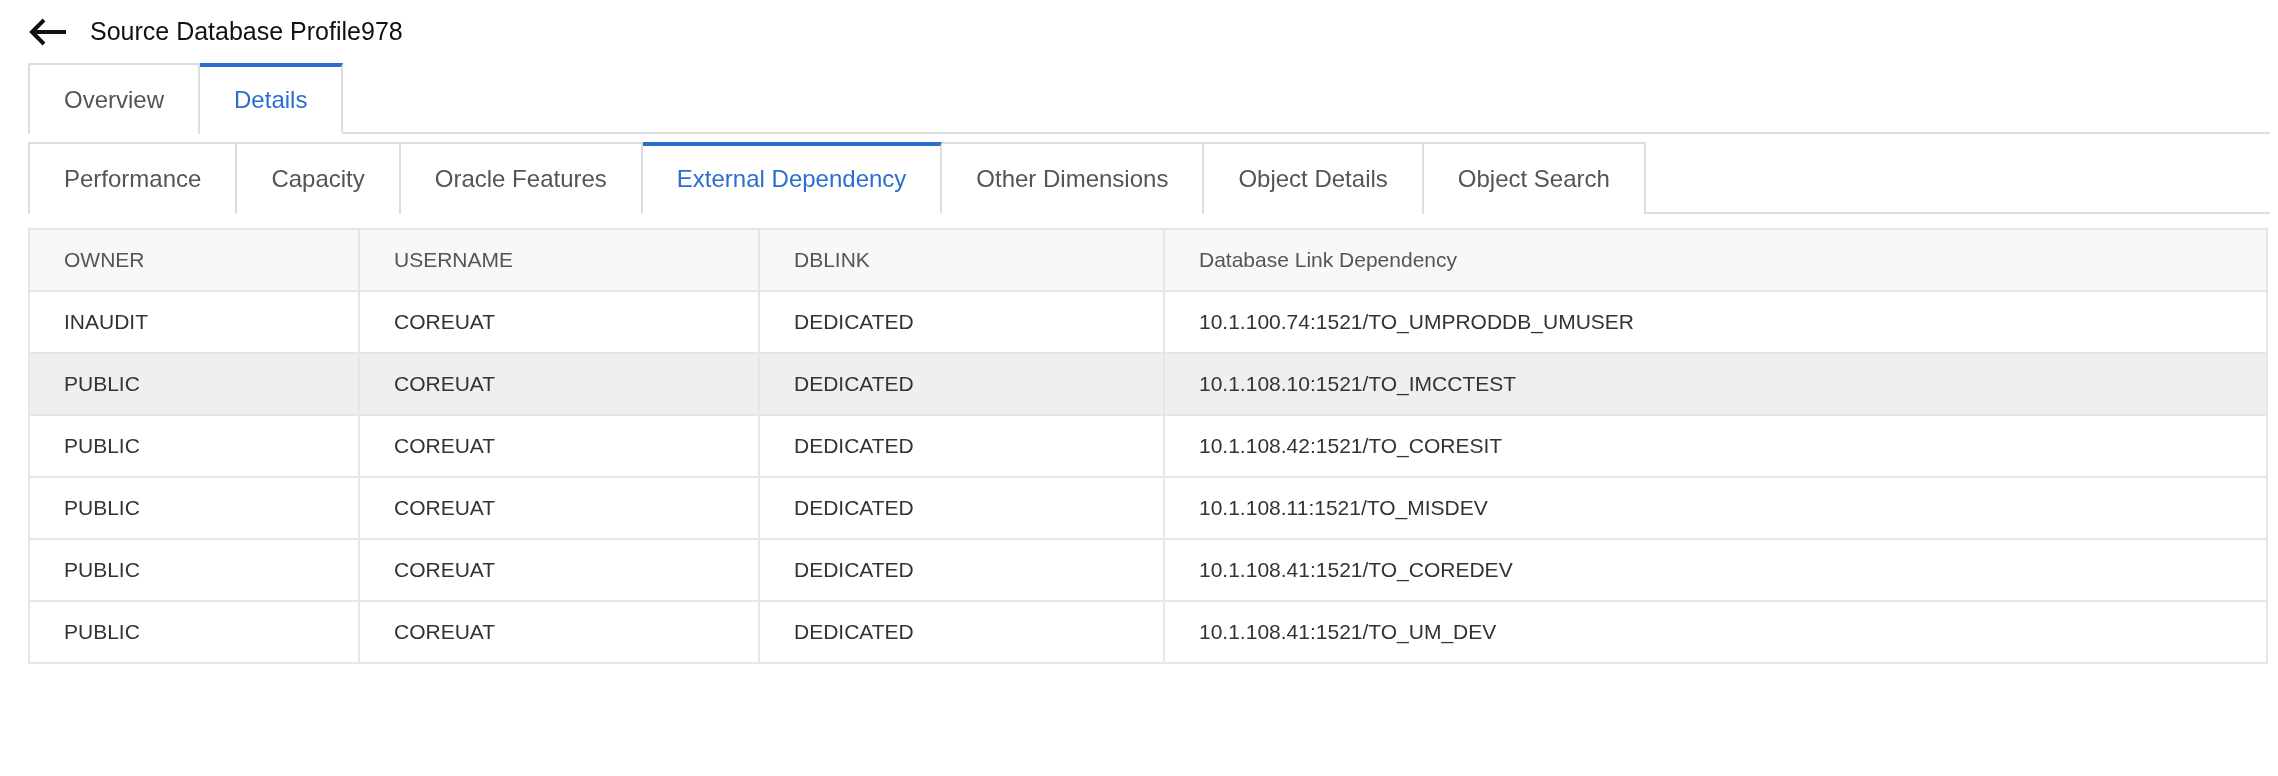 The height and width of the screenshot is (776, 2278). I want to click on table-cell: 10.1.108.41:1521/TO_UM_DEV, so click(1715, 632).